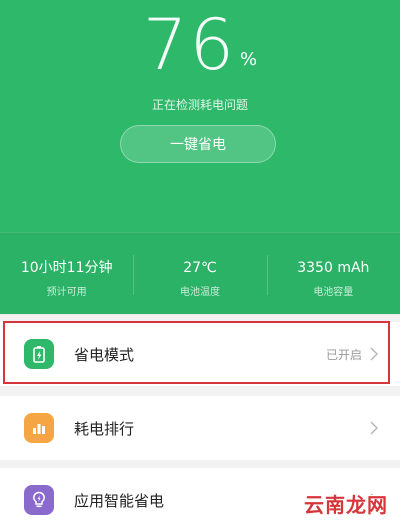  I want to click on stat-capacity: 3350 mAh 电池容量, so click(333, 274).